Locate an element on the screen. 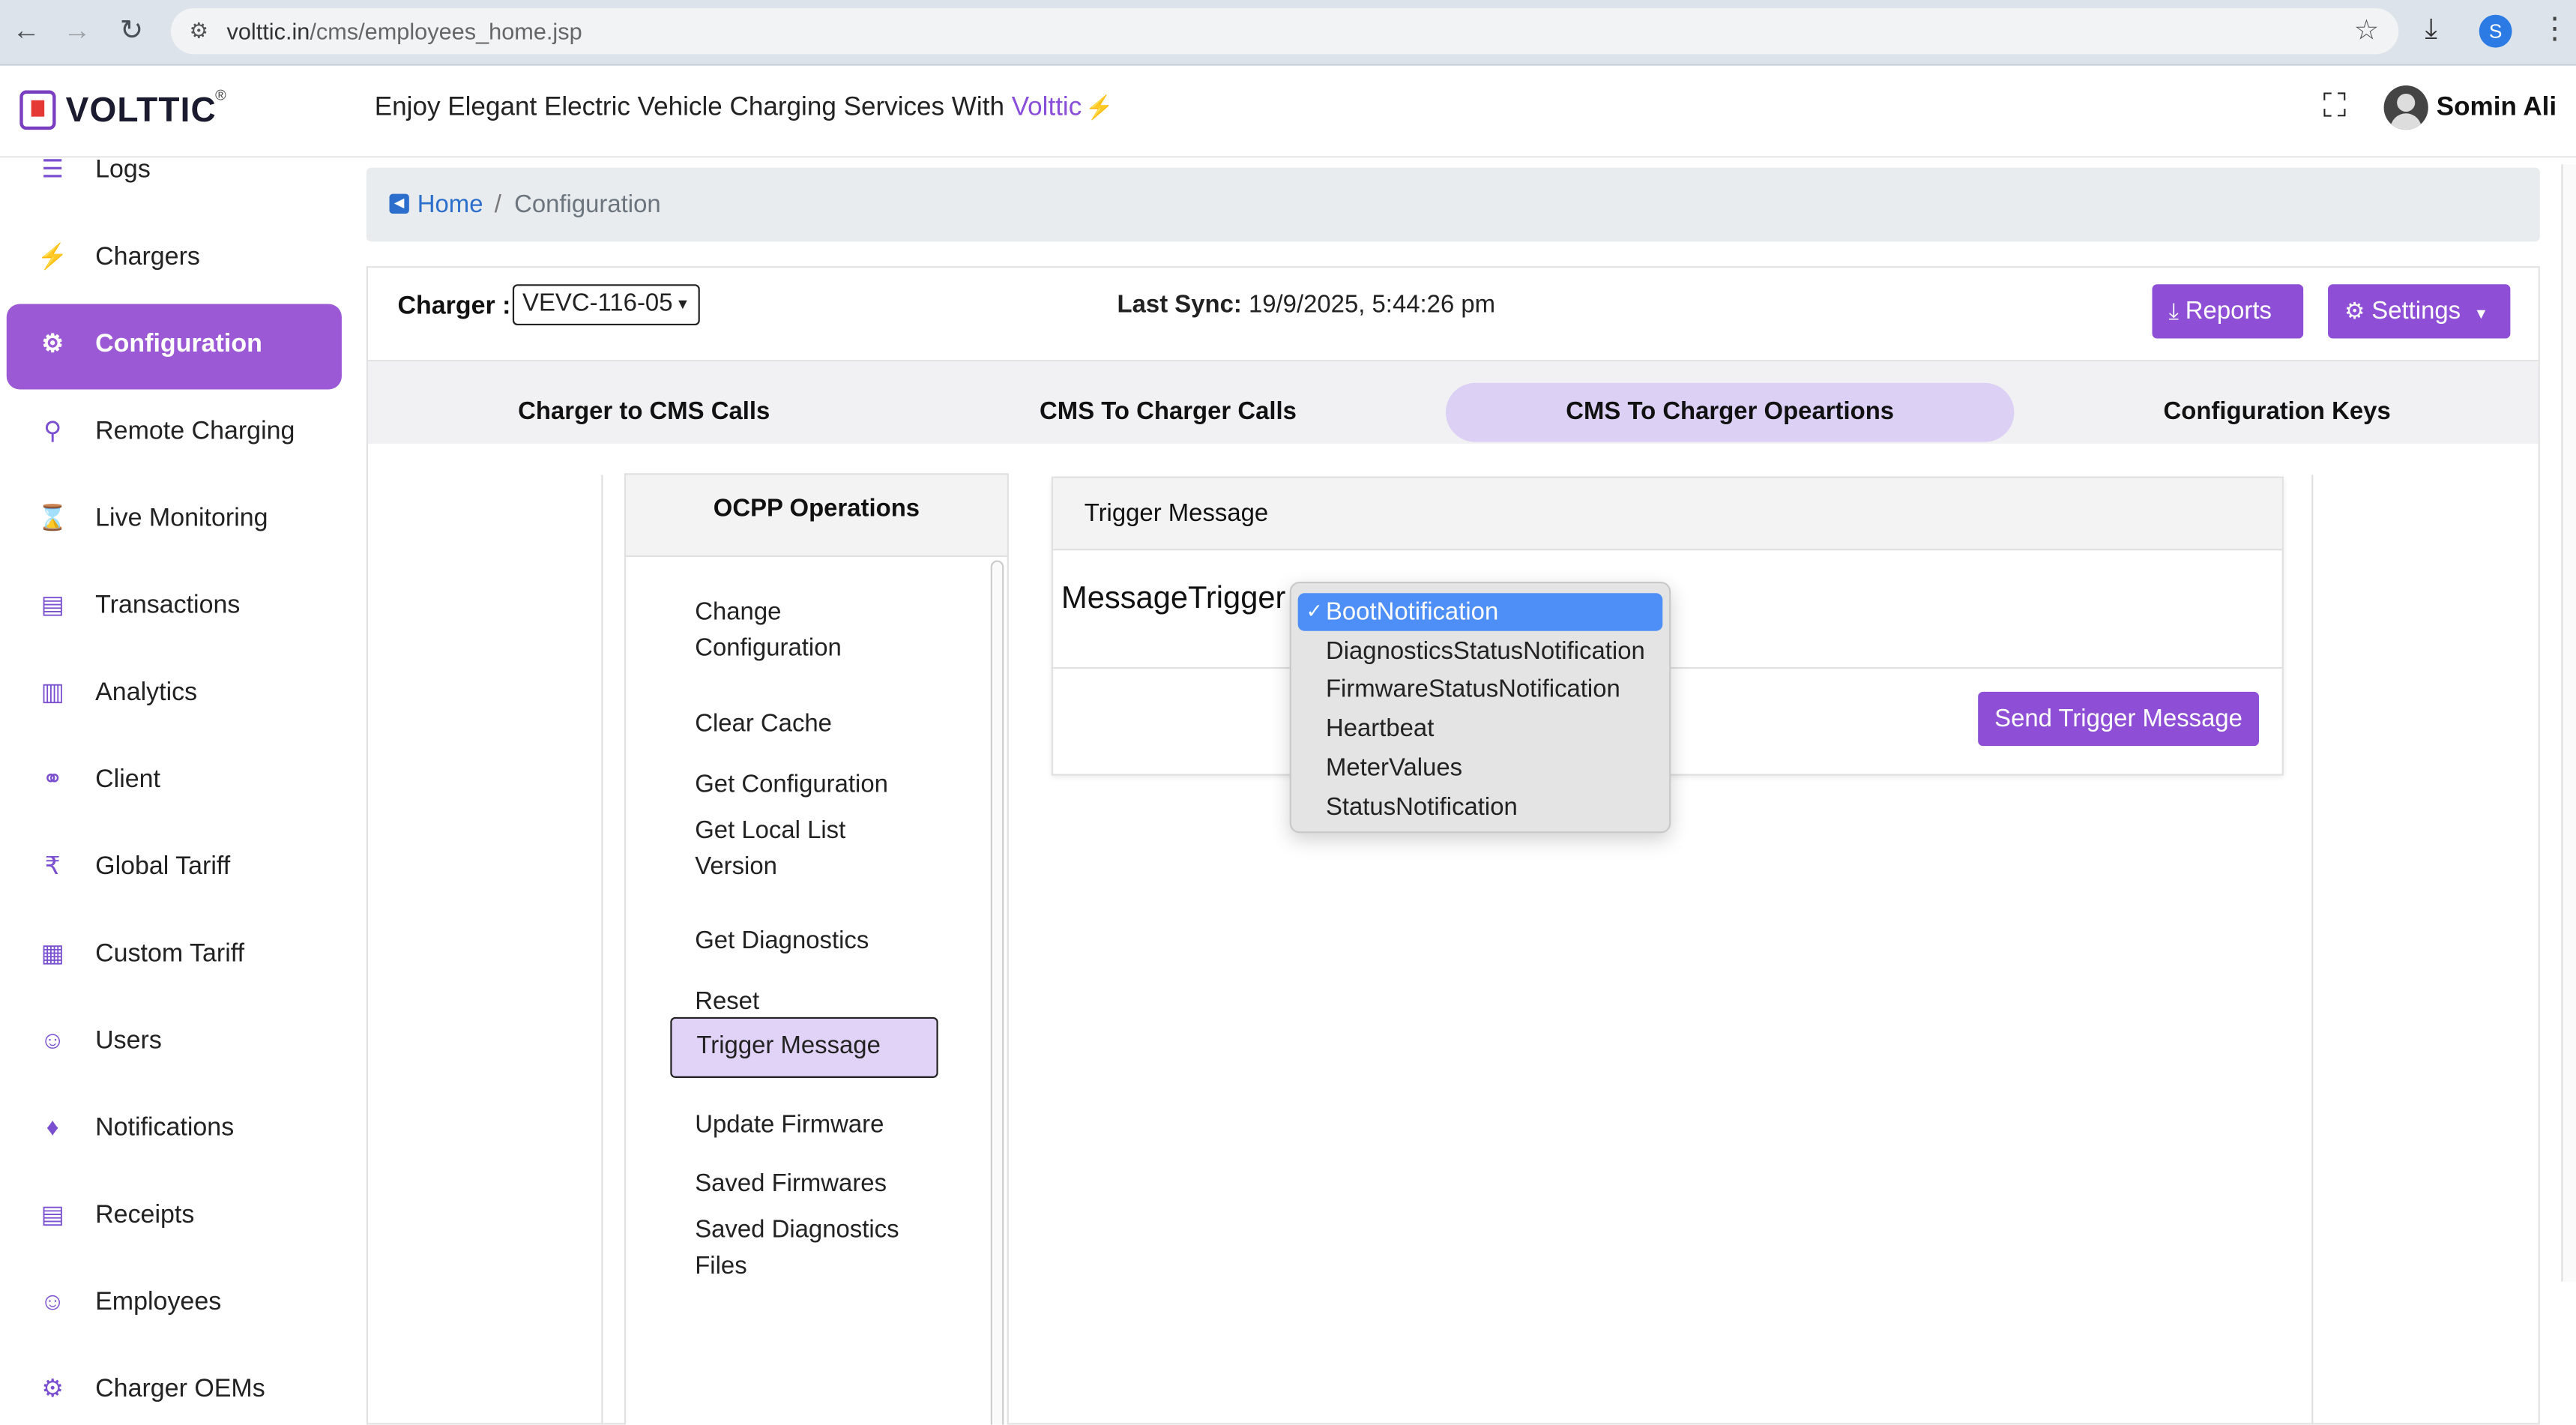  sidebar-item-configuration: ⚙ Configuration is located at coordinates (174, 347).